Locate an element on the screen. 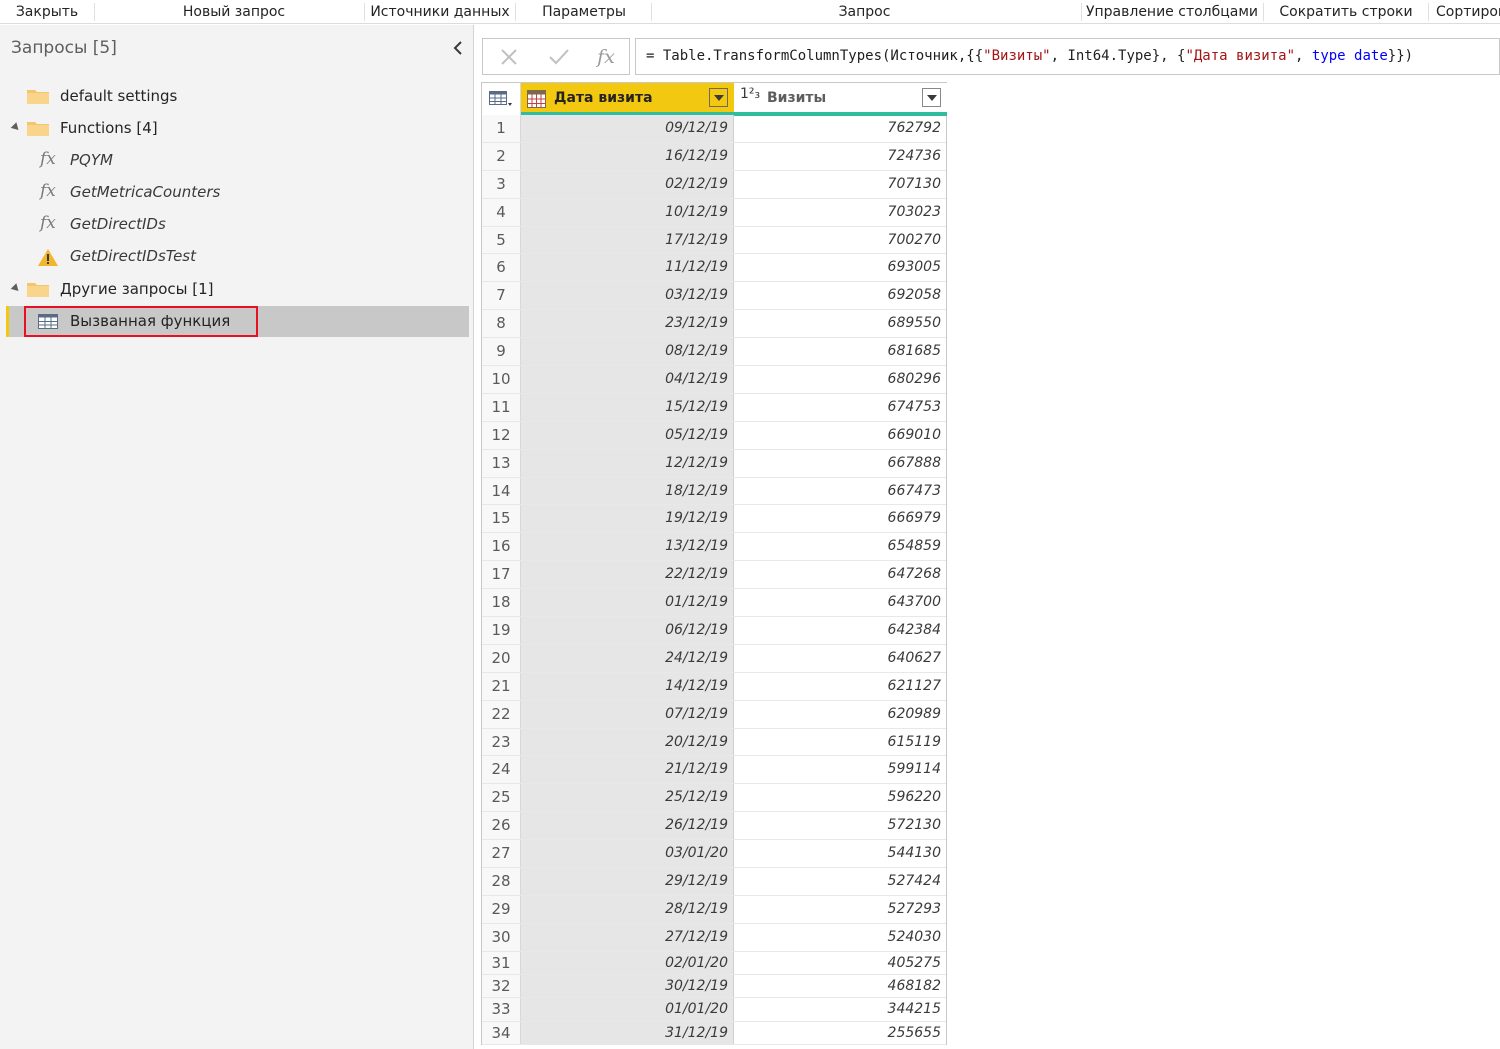 The width and height of the screenshot is (1500, 1049). cell-visits: 544130 is located at coordinates (840, 853).